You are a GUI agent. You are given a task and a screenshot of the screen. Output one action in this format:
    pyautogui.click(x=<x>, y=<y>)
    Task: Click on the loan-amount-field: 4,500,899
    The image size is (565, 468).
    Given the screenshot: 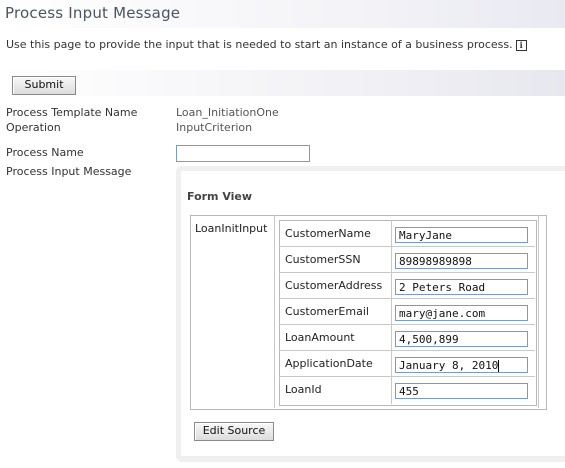 What is the action you would take?
    pyautogui.click(x=461, y=339)
    